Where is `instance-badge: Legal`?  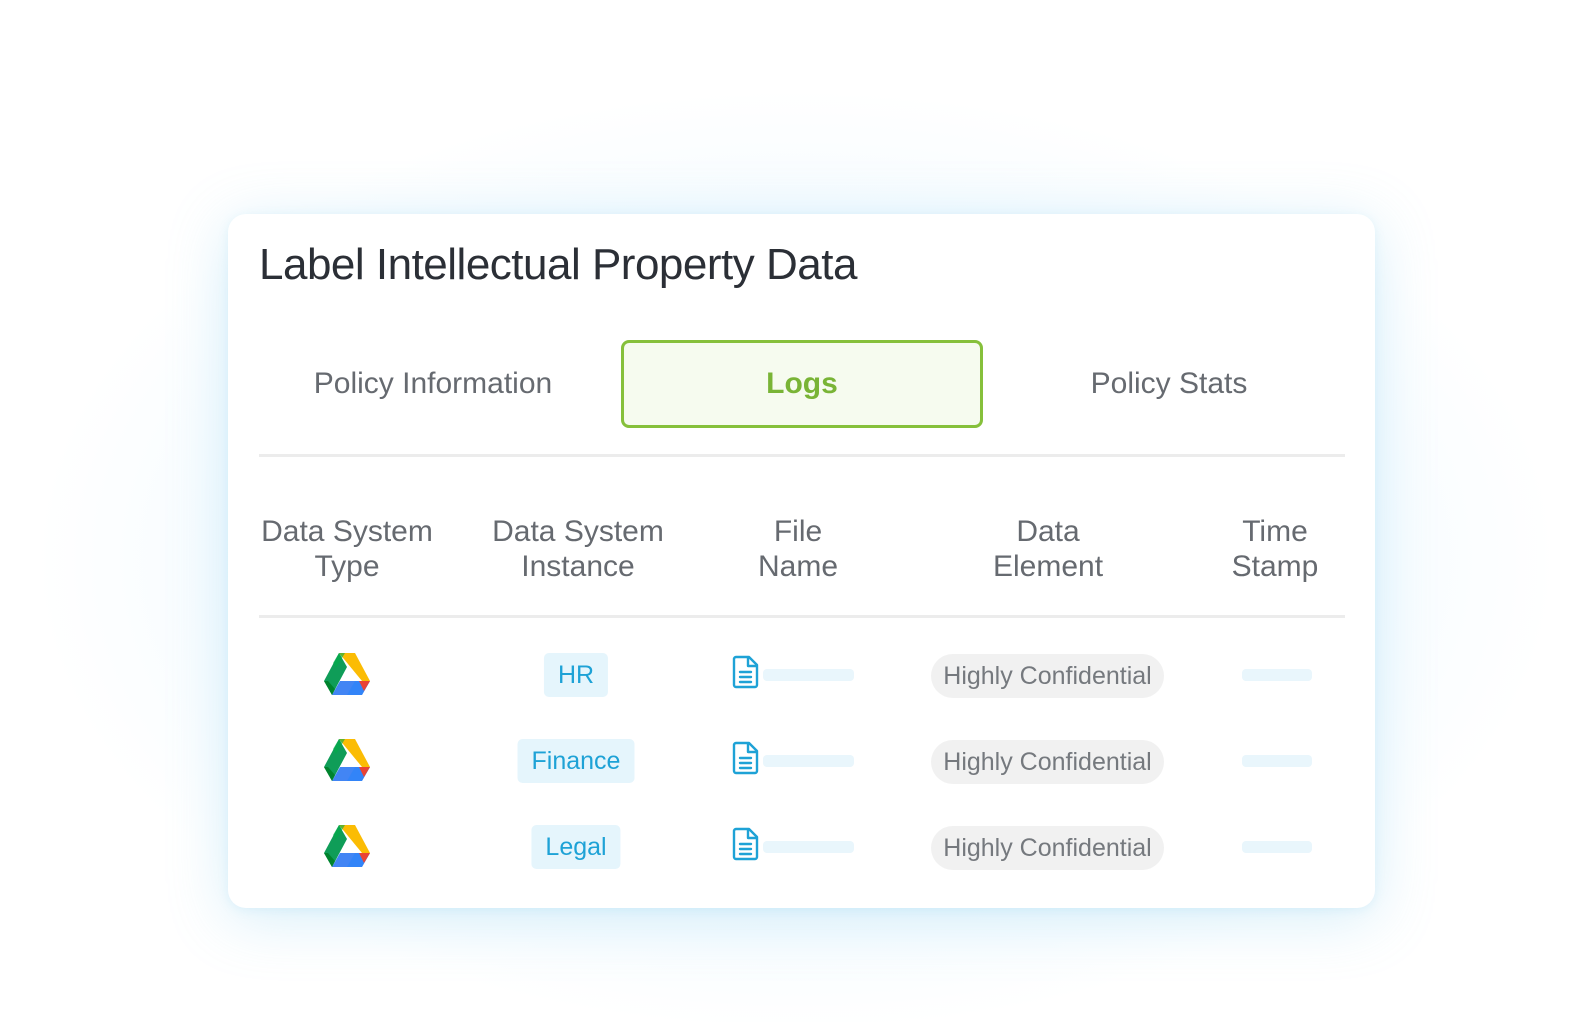 instance-badge: Legal is located at coordinates (576, 847).